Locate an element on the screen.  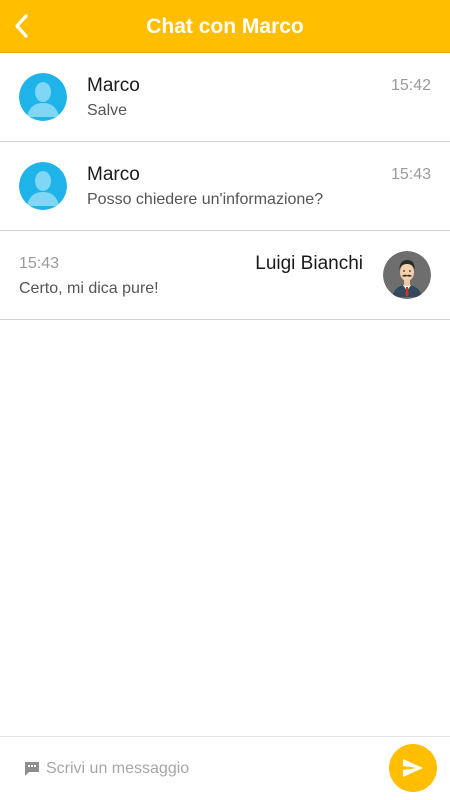
message-text: Posso chiedere un'informazione? is located at coordinates (205, 199).